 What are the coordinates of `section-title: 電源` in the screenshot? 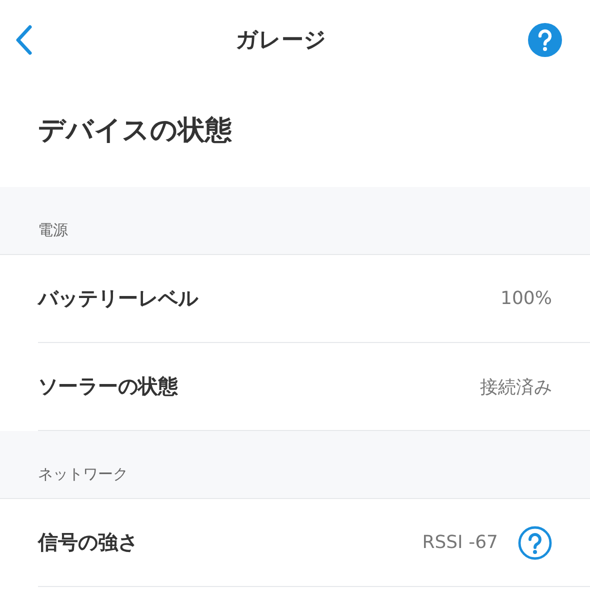 It's located at (53, 230).